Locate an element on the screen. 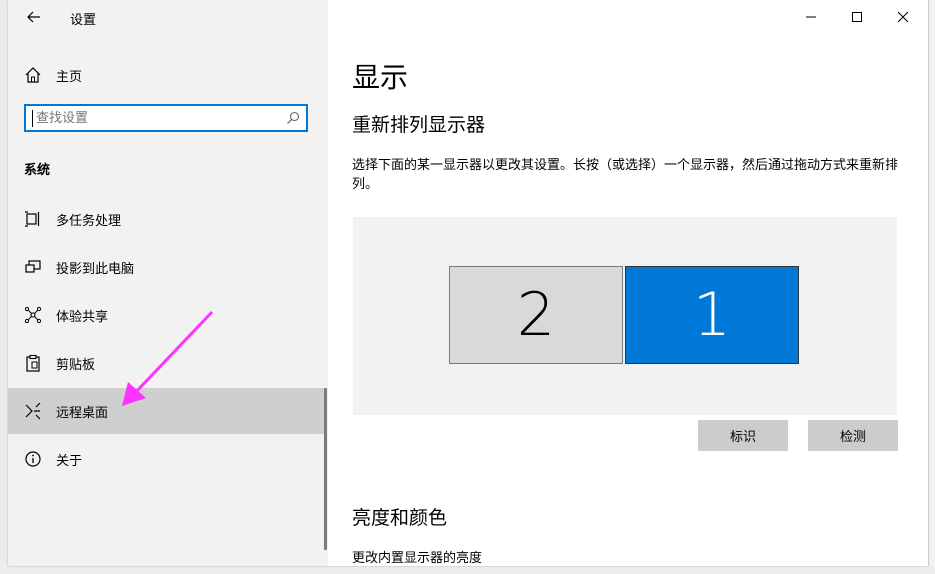 The image size is (935, 574). sidebar-item-multitasking: 多任务处理 is located at coordinates (167, 219).